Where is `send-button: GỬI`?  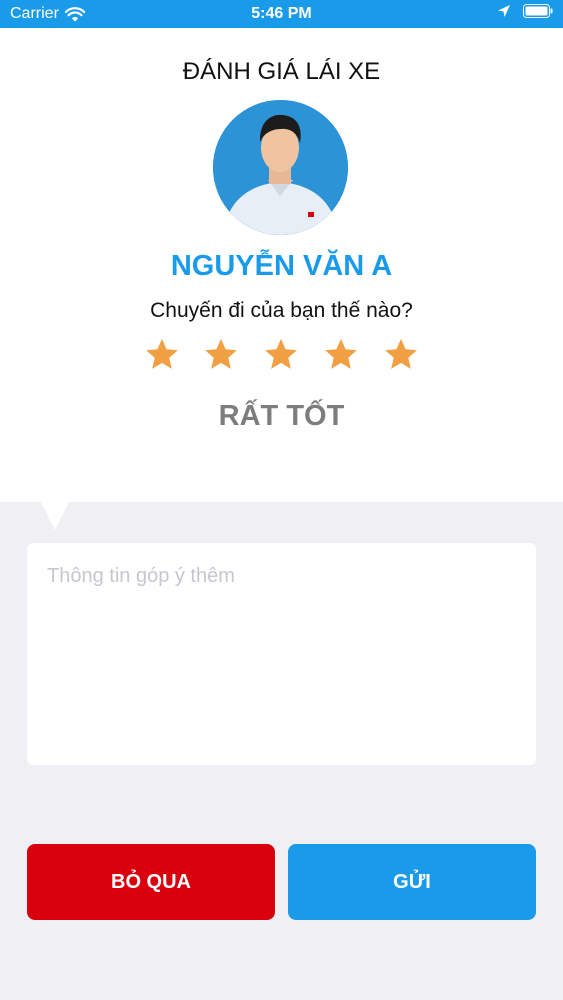
send-button: GỬI is located at coordinates (412, 882).